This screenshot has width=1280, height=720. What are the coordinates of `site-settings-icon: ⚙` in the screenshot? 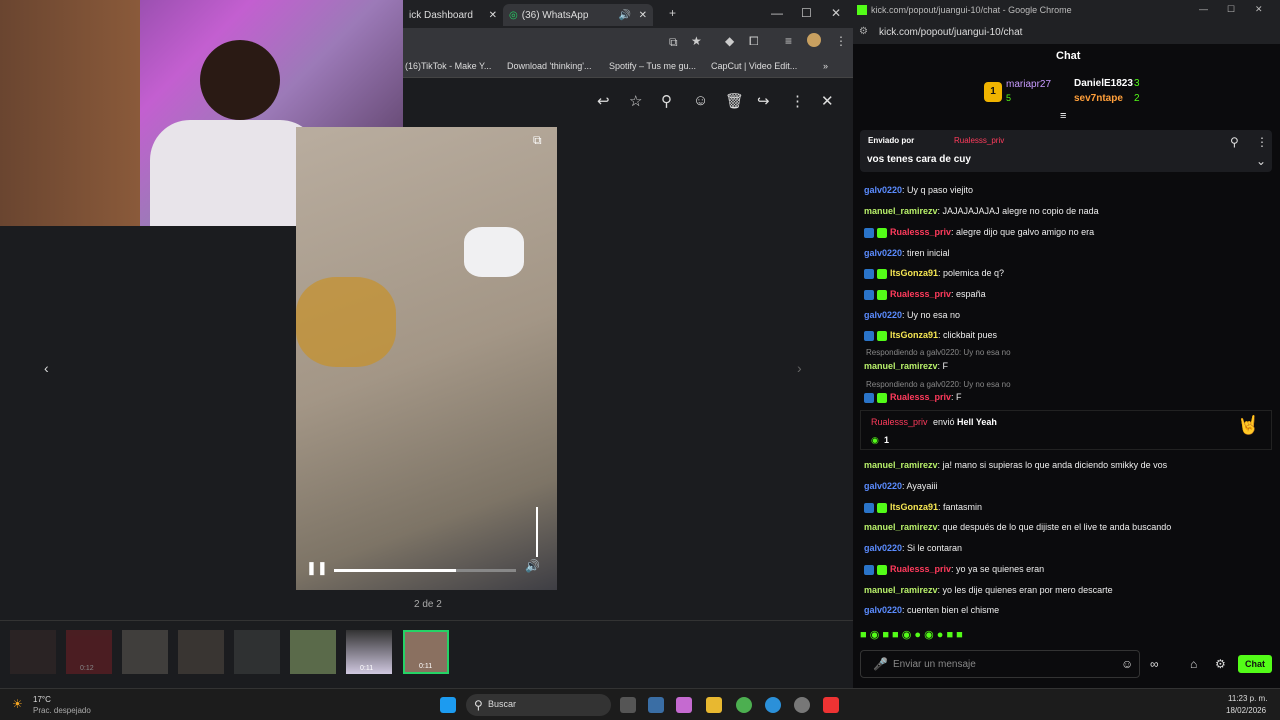 It's located at (863, 31).